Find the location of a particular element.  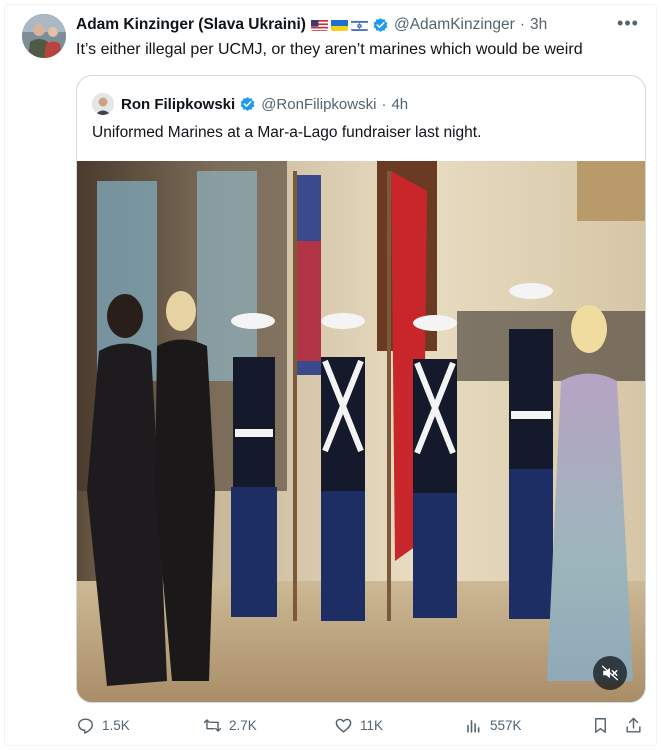

share-button is located at coordinates (633, 725).